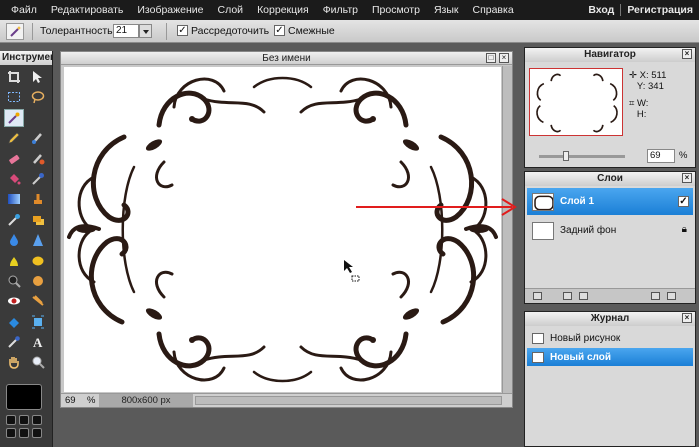  Describe the element at coordinates (145, 31) in the screenshot. I see `tolerance-dropdown-button` at that location.